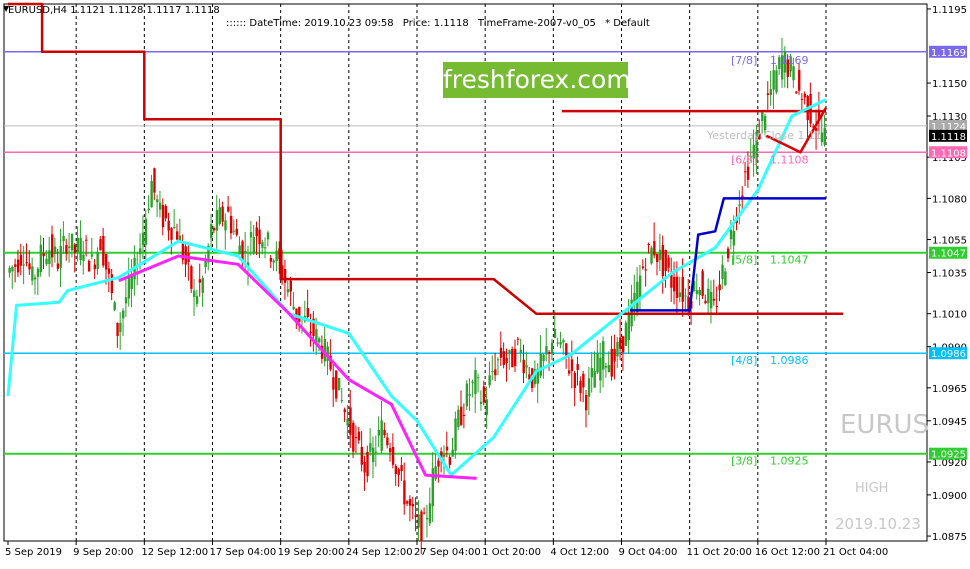 The image size is (970, 569). I want to click on x-tick-label: 9 Sep 20:00, so click(103, 552).